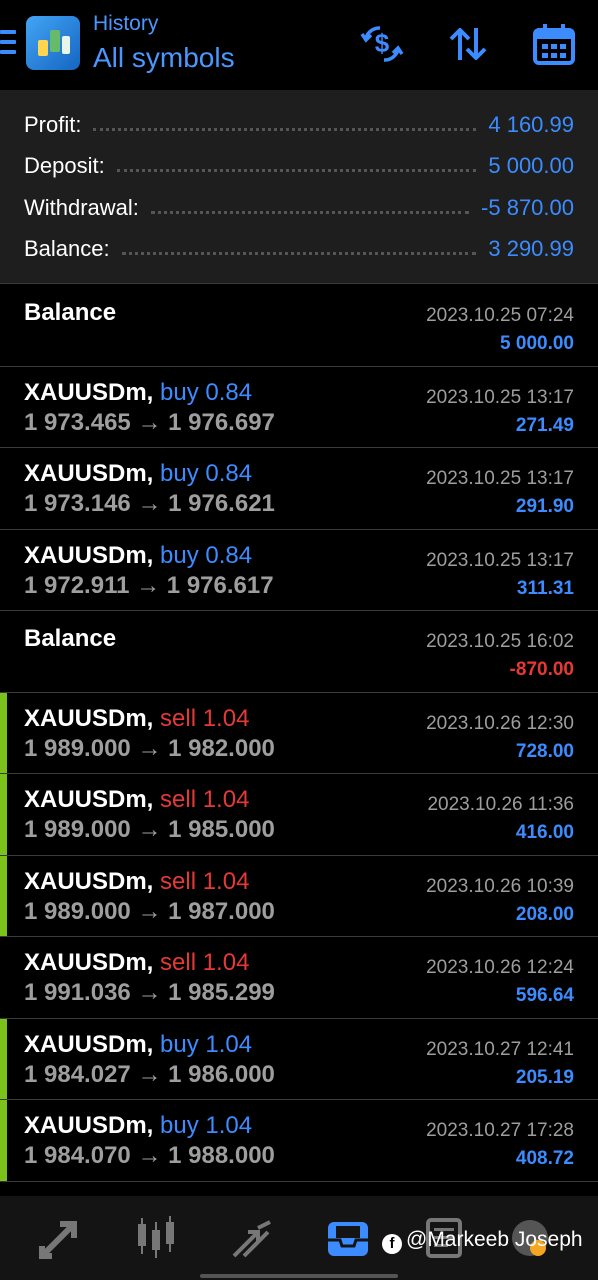 The width and height of the screenshot is (598, 1280). What do you see at coordinates (299, 125) in the screenshot?
I see `summary-row-profit: Profit: 4 160.99` at bounding box center [299, 125].